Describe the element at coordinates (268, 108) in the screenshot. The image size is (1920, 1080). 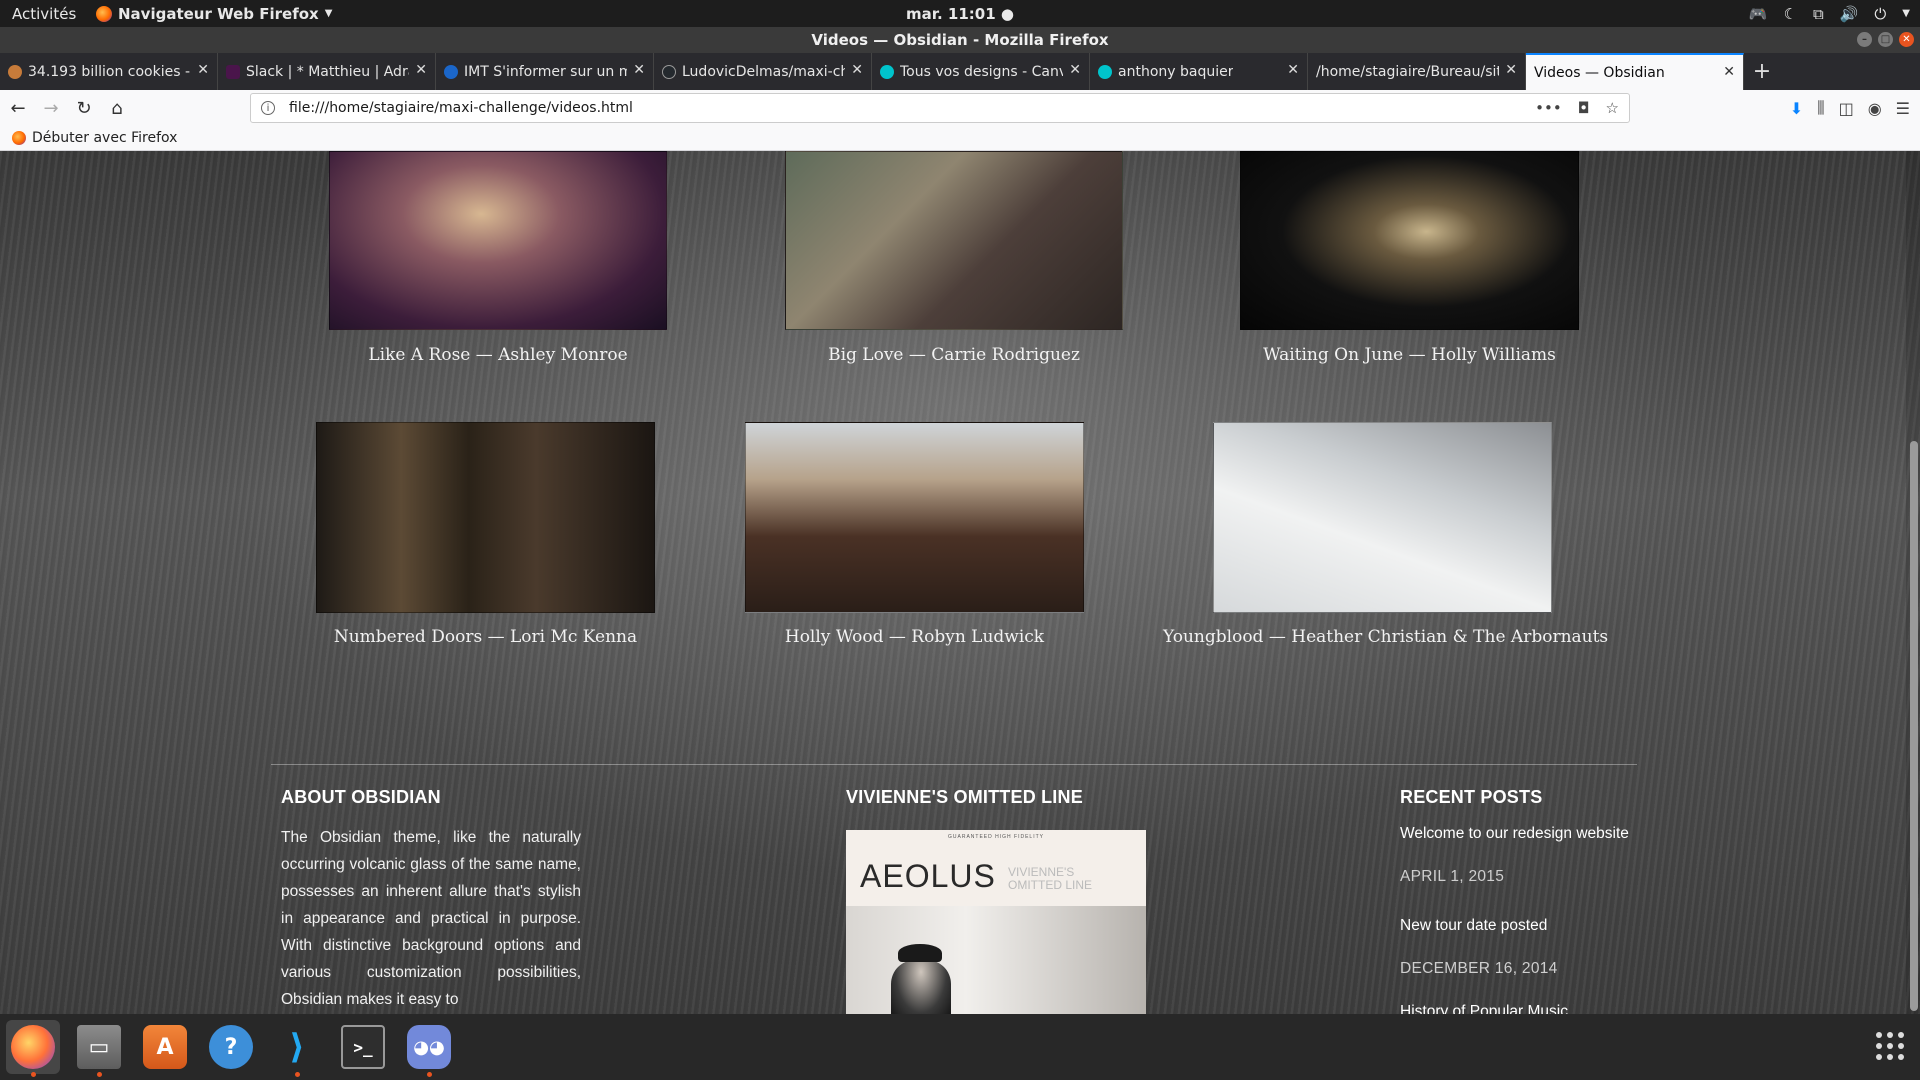
I see `info-icon: i` at that location.